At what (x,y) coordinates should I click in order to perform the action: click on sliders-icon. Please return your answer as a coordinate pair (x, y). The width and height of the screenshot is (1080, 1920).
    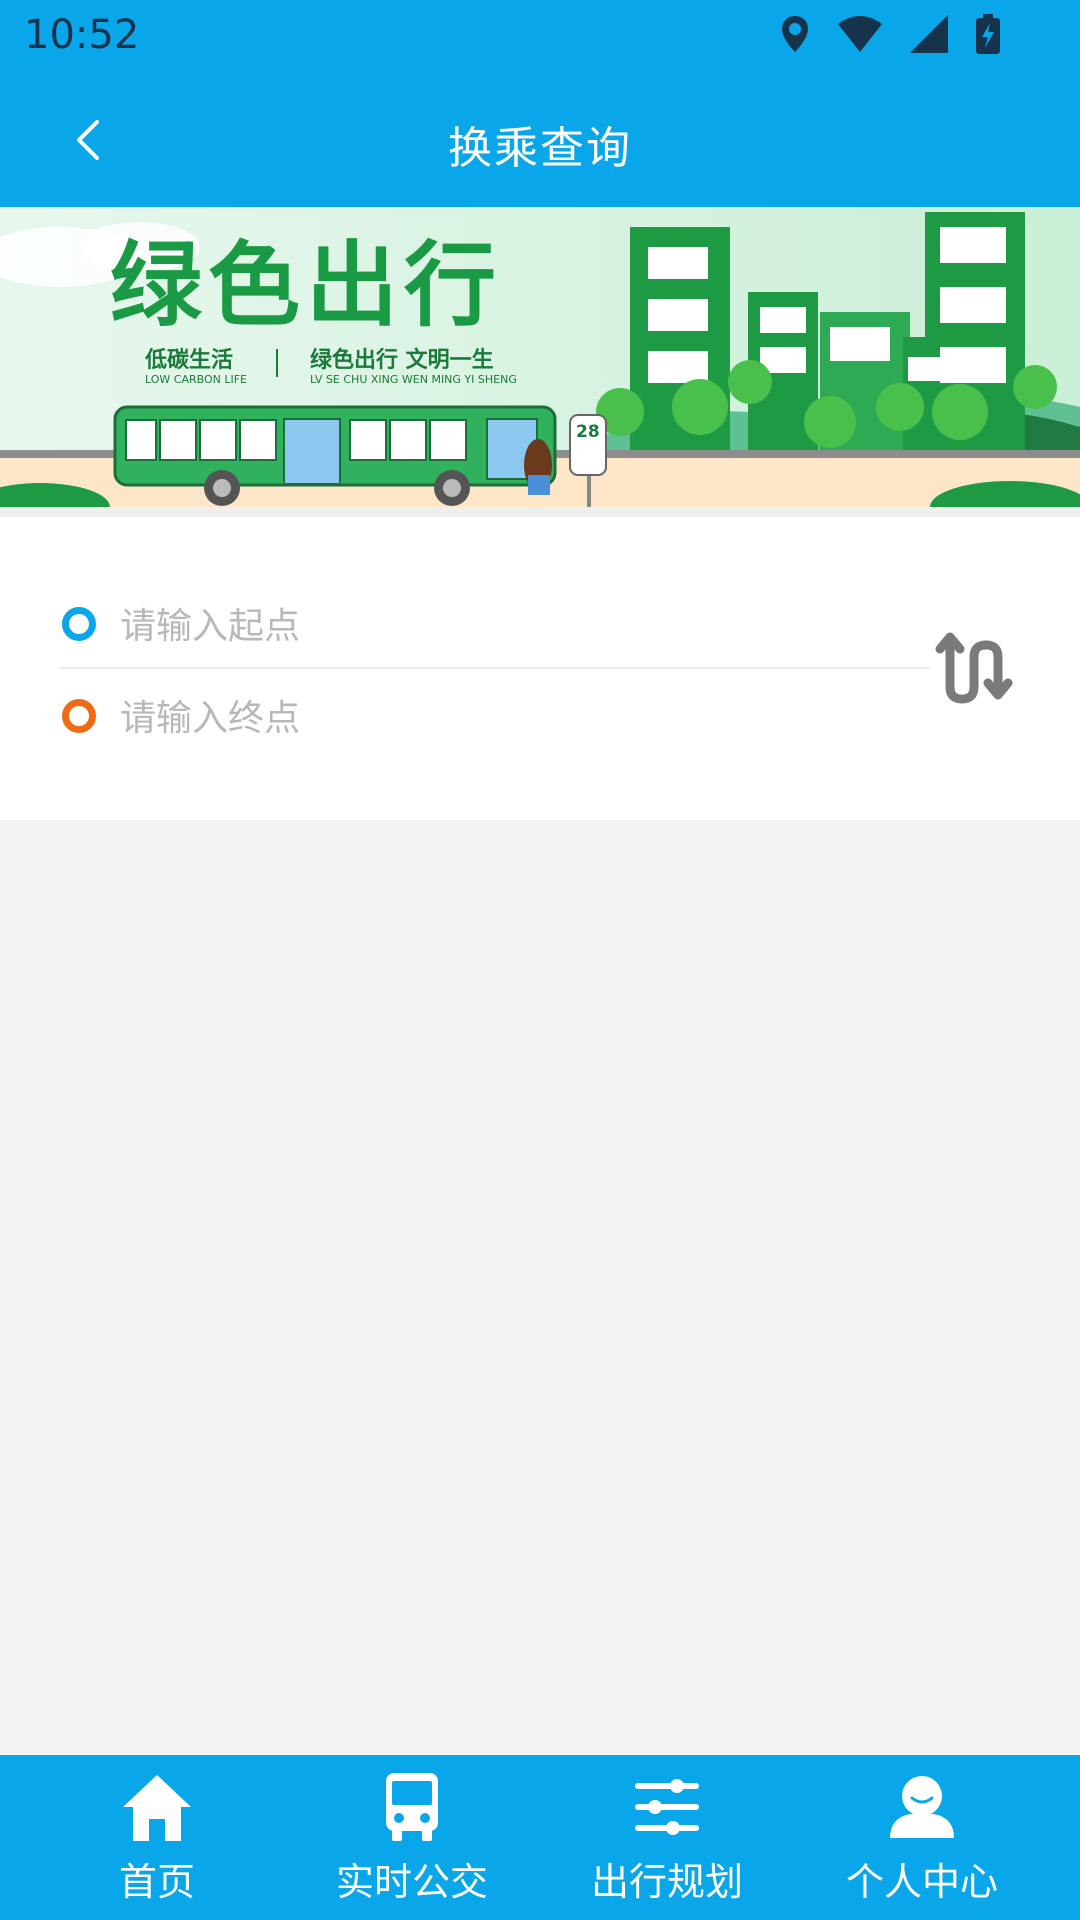
    Looking at the image, I should click on (667, 1807).